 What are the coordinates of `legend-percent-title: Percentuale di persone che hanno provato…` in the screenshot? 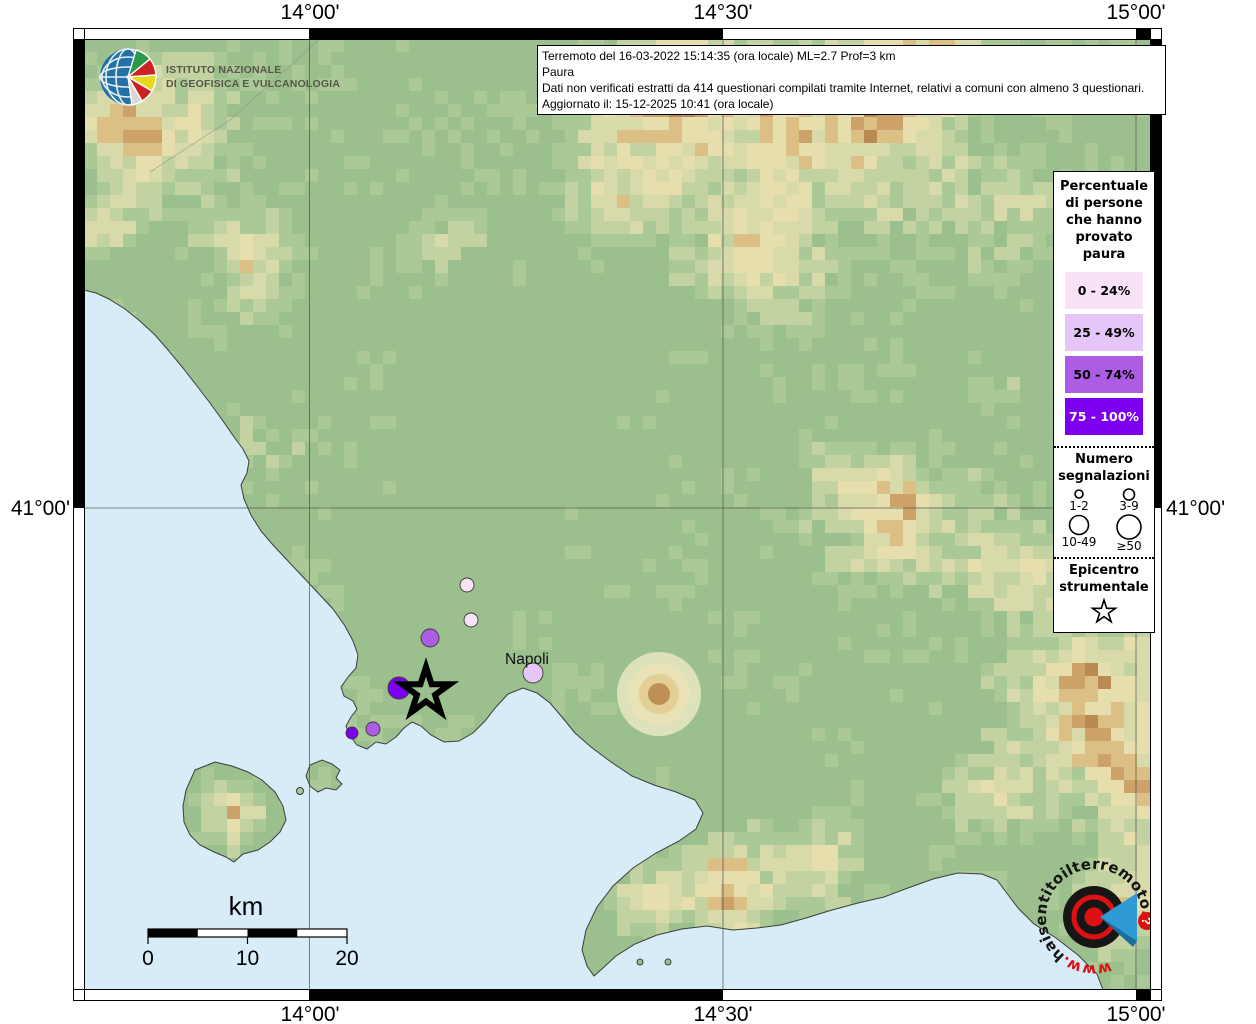 It's located at (1104, 220).